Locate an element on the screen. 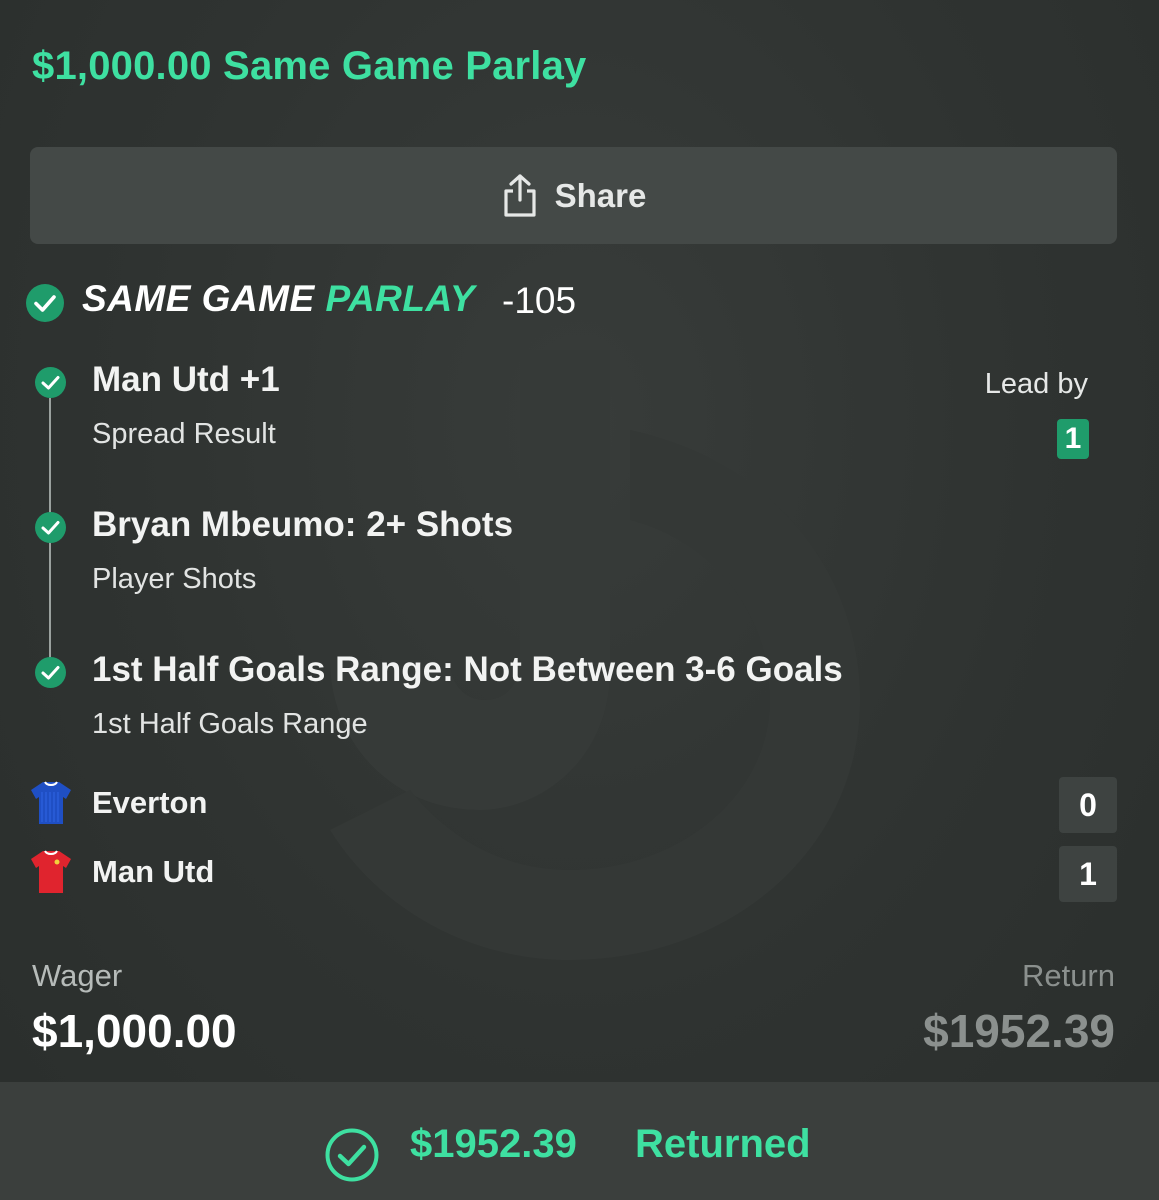  share-label: Share is located at coordinates (600, 195).